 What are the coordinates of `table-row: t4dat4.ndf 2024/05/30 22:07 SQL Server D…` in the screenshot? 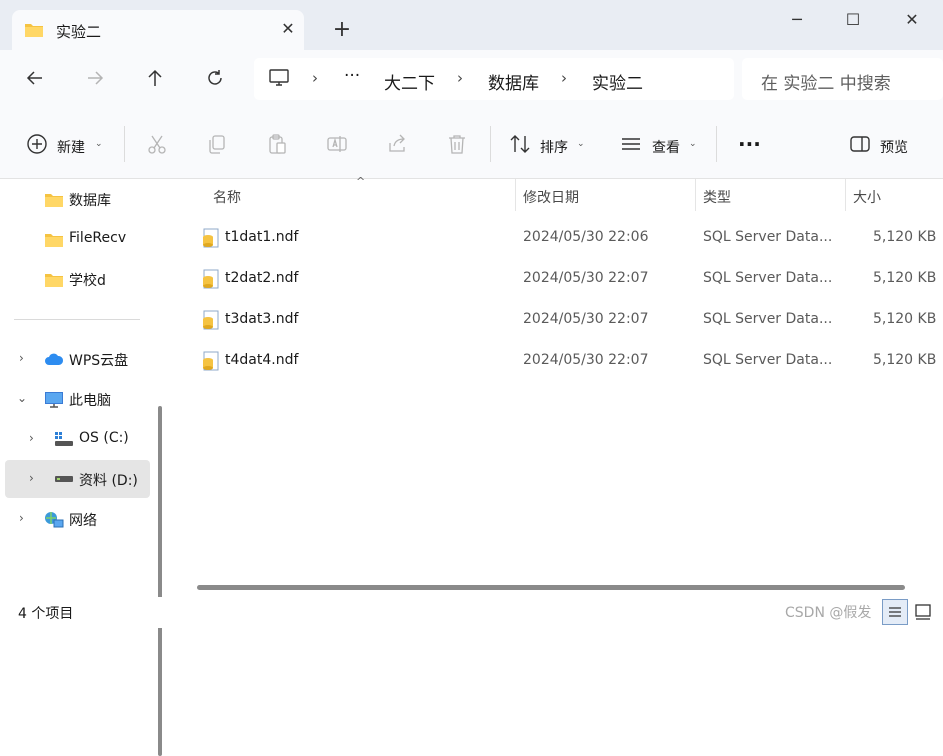 It's located at (558, 361).